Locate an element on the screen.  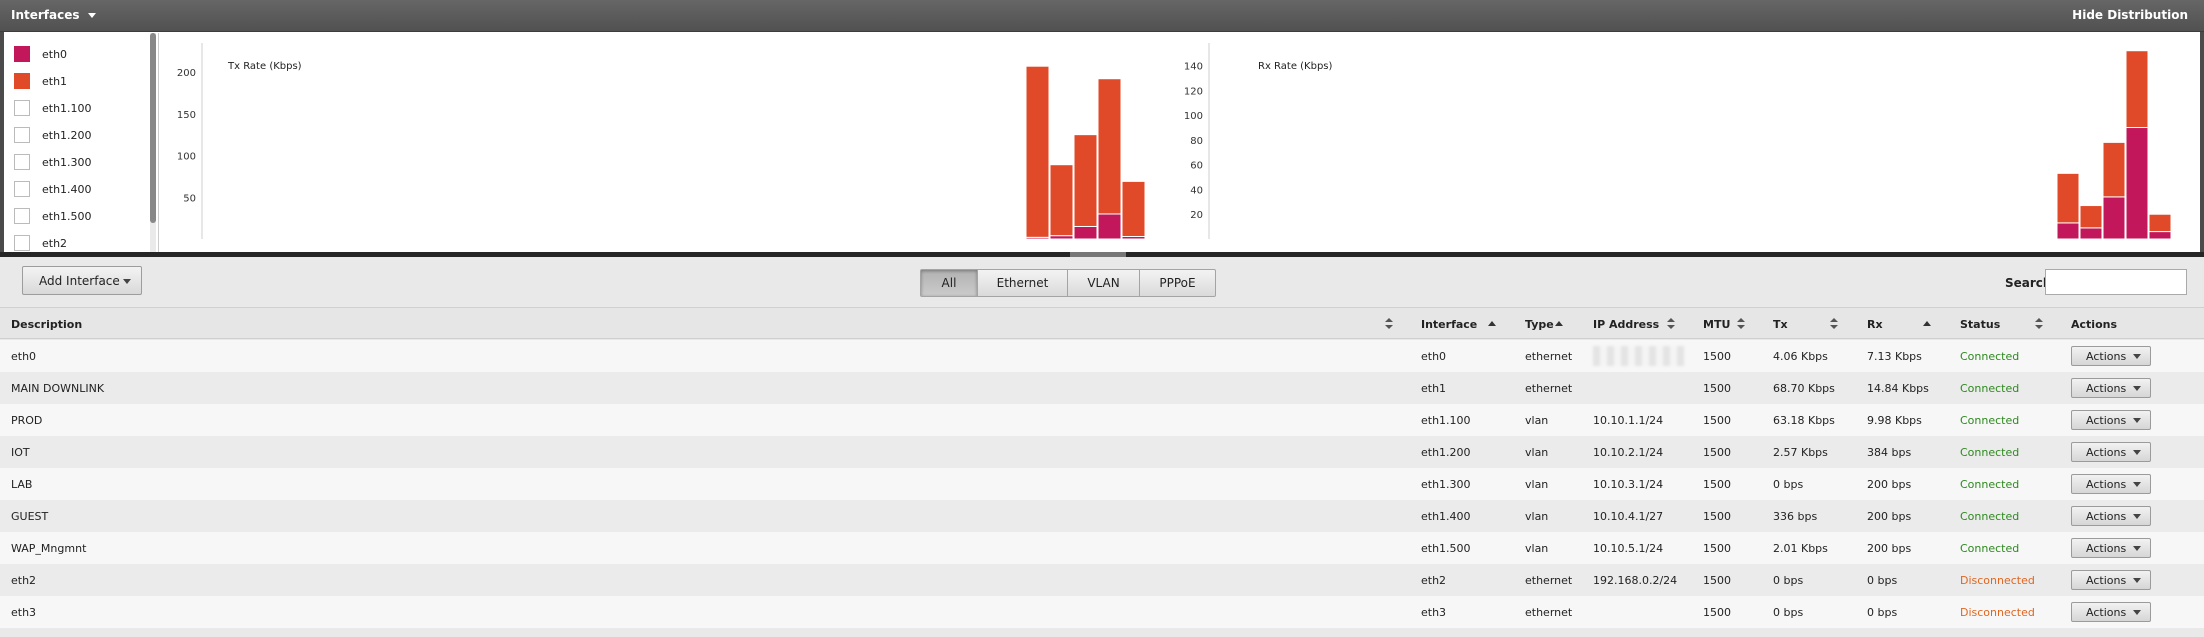
scrollbar-thumb is located at coordinates (153, 128).